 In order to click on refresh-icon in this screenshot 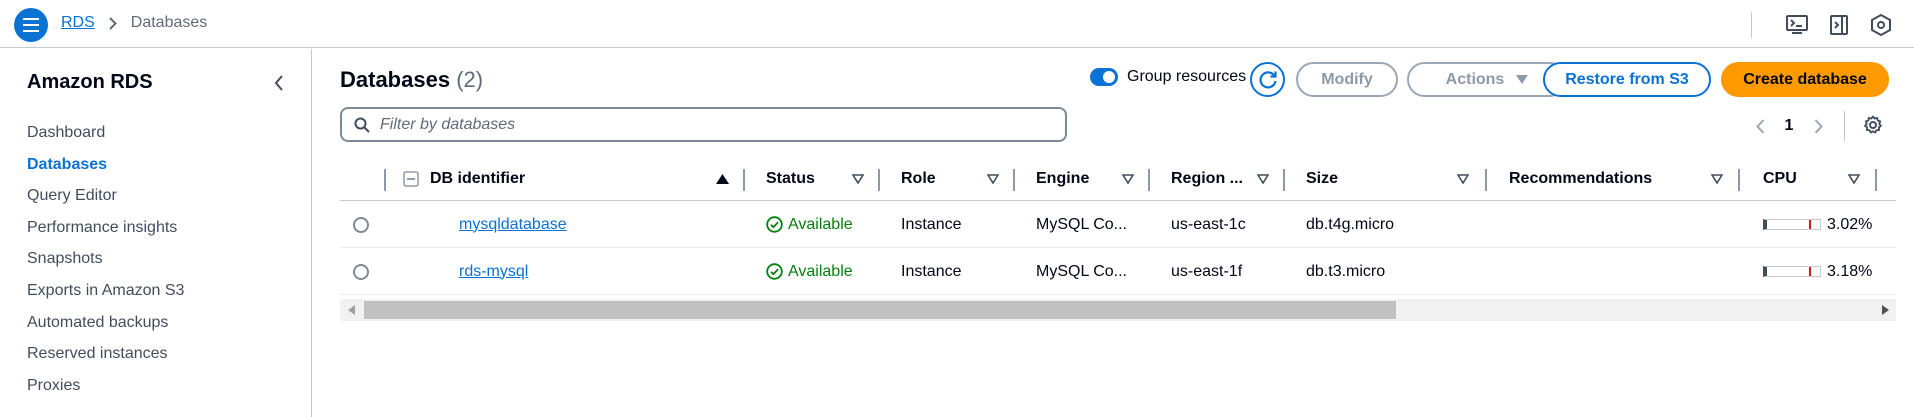, I will do `click(1267, 79)`.